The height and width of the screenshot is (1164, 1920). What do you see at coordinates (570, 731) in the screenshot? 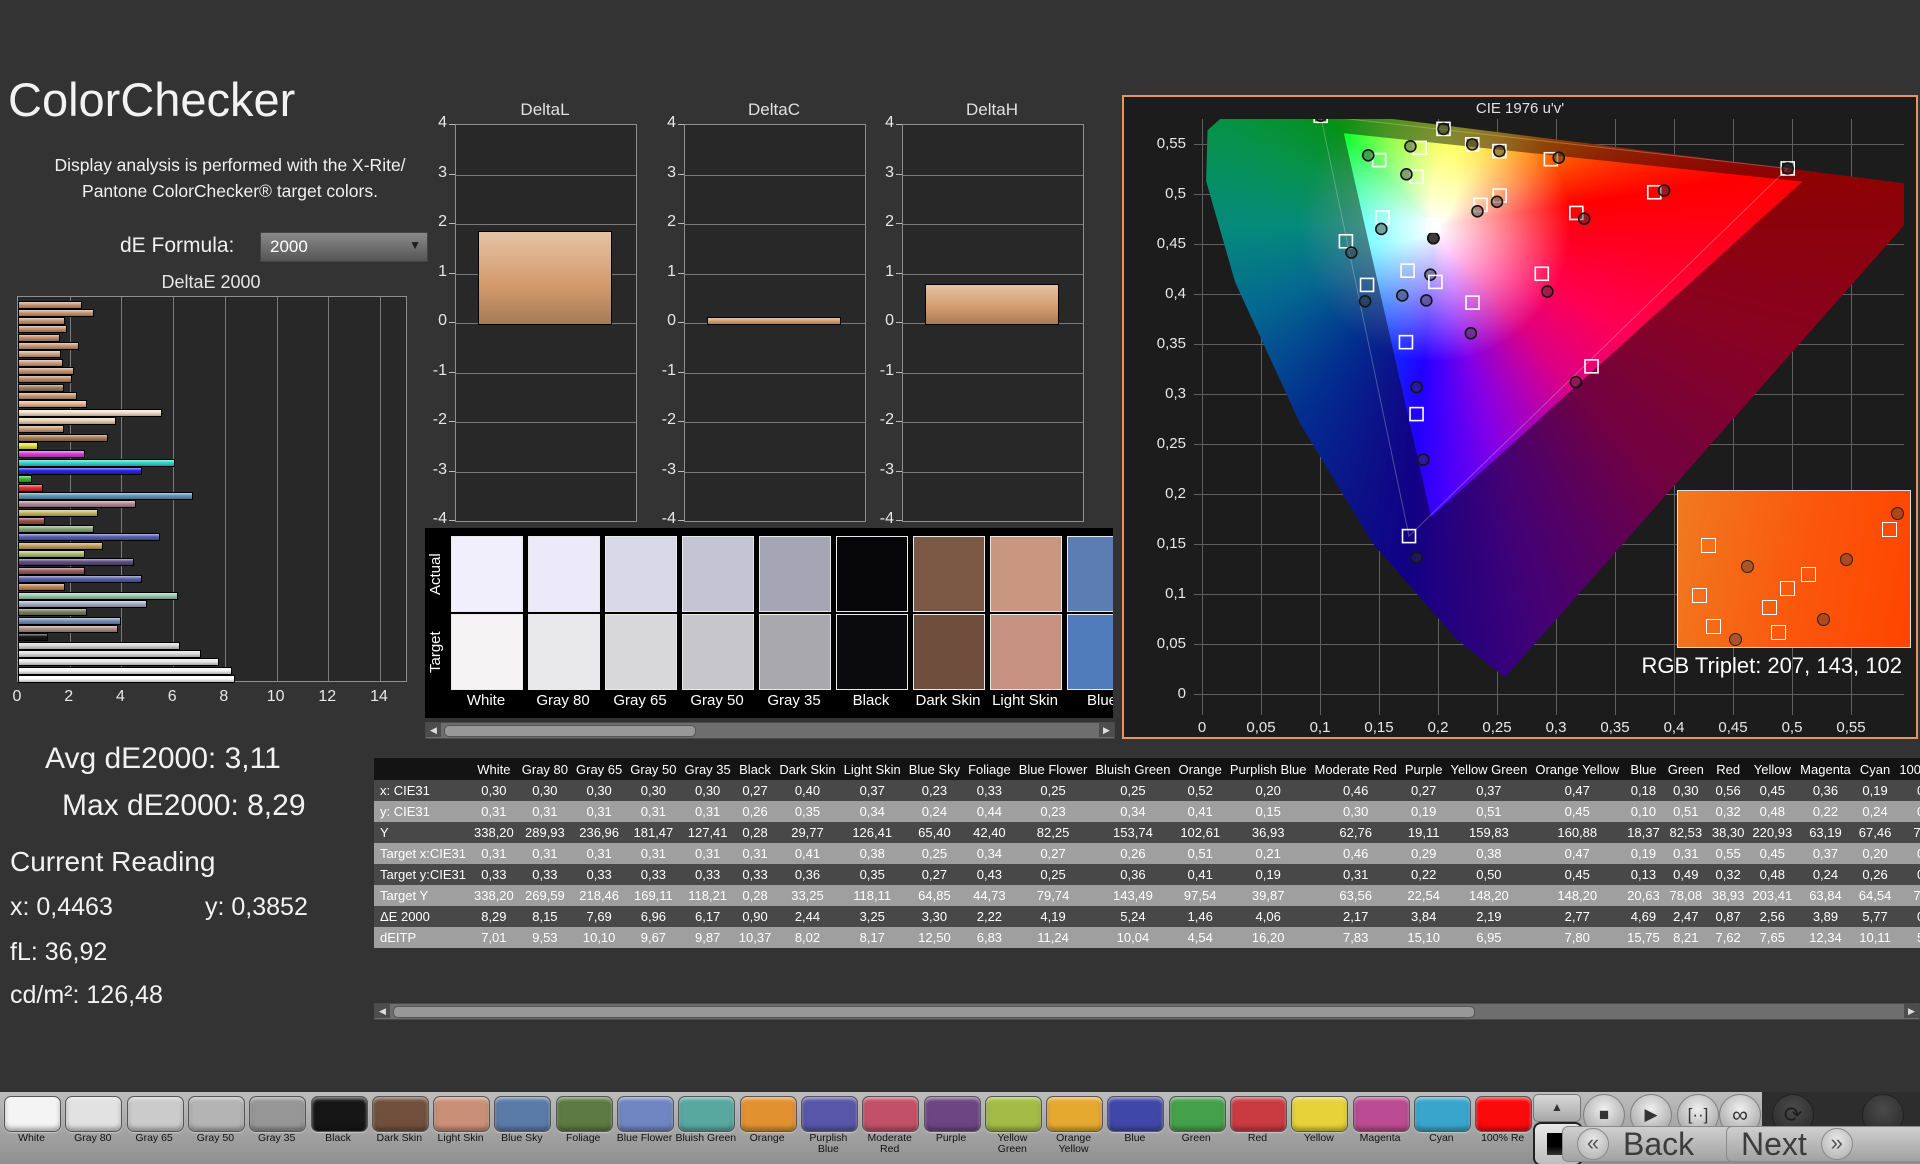
I see `swatch-scrollbar-thumb` at bounding box center [570, 731].